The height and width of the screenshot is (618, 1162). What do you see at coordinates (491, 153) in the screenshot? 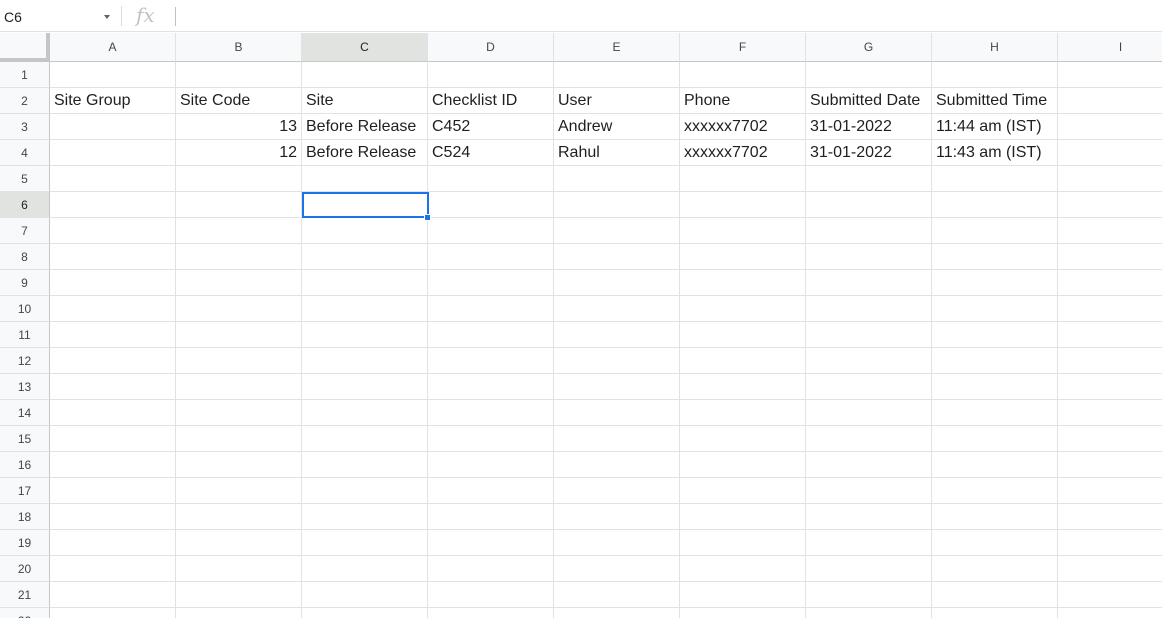
I see `cell-d4: C524` at bounding box center [491, 153].